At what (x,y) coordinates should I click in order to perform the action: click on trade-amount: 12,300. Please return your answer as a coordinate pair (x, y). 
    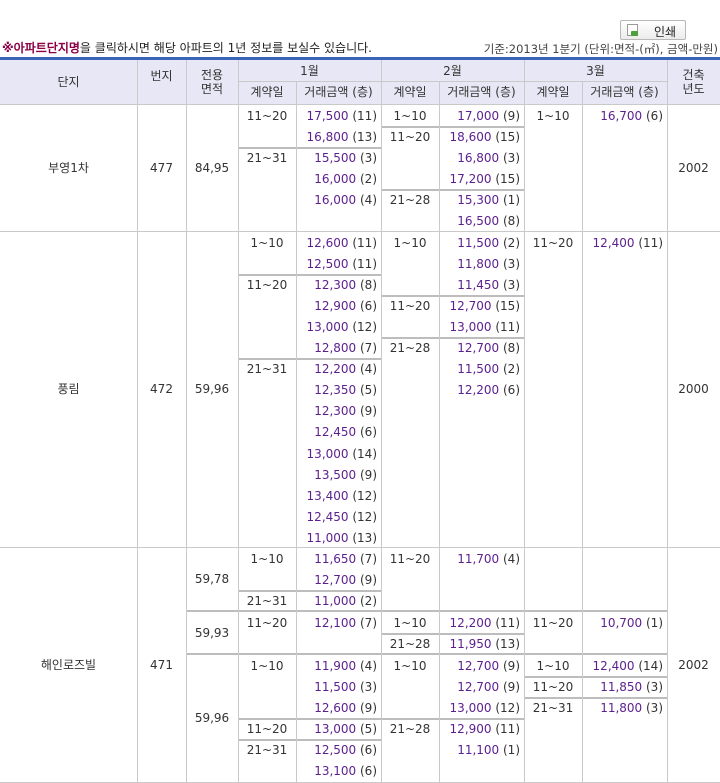
    Looking at the image, I should click on (335, 285).